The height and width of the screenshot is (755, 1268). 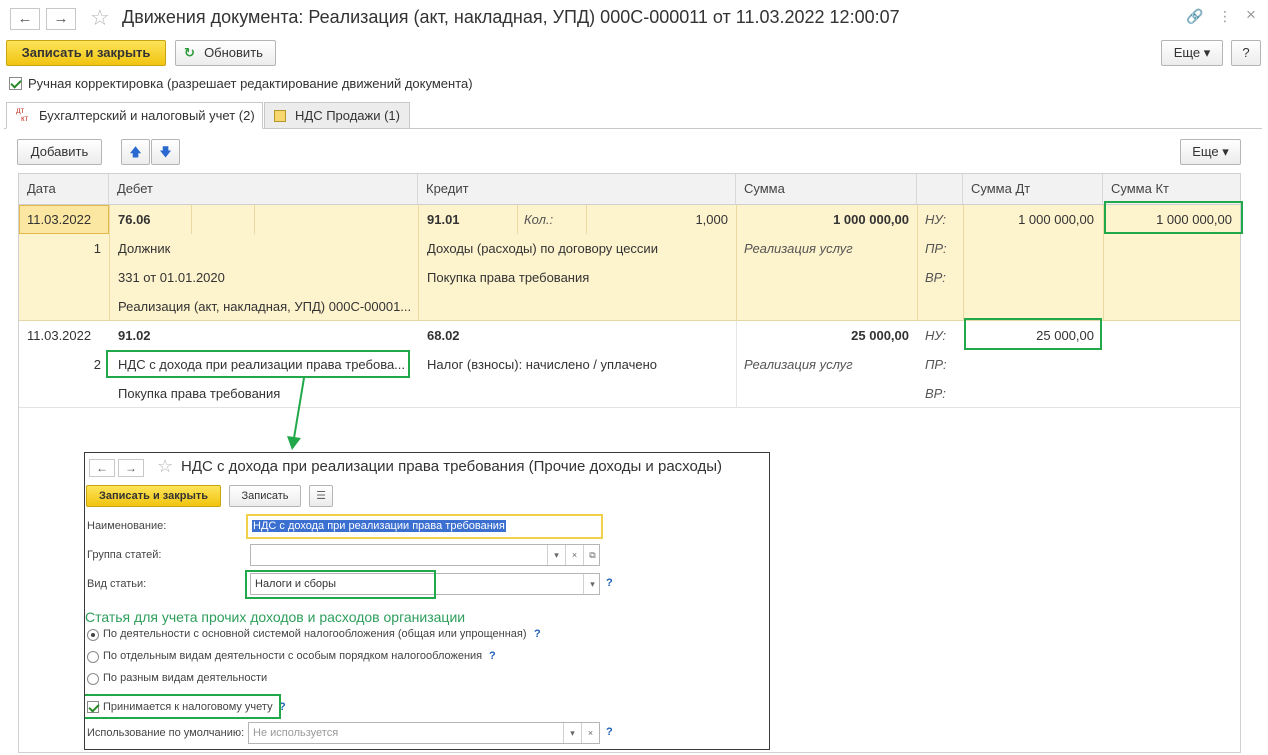 What do you see at coordinates (153, 496) in the screenshot?
I see `inset-save-close-button: Записать и закрыть` at bounding box center [153, 496].